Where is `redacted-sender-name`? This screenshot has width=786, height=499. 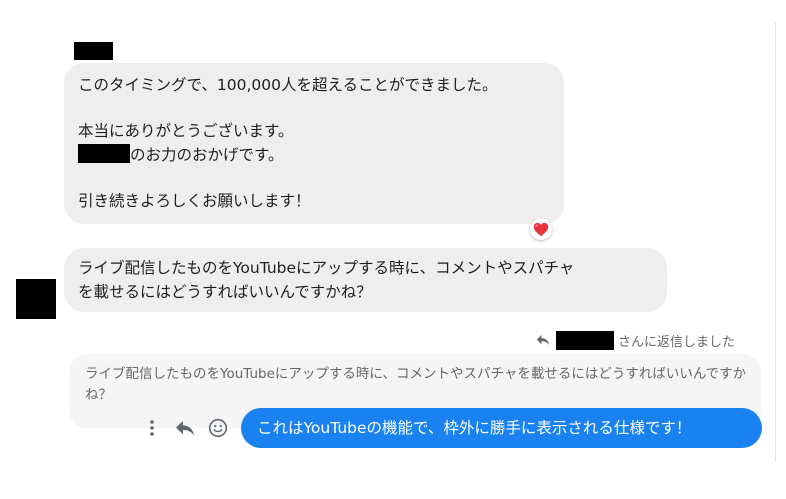 redacted-sender-name is located at coordinates (93, 51).